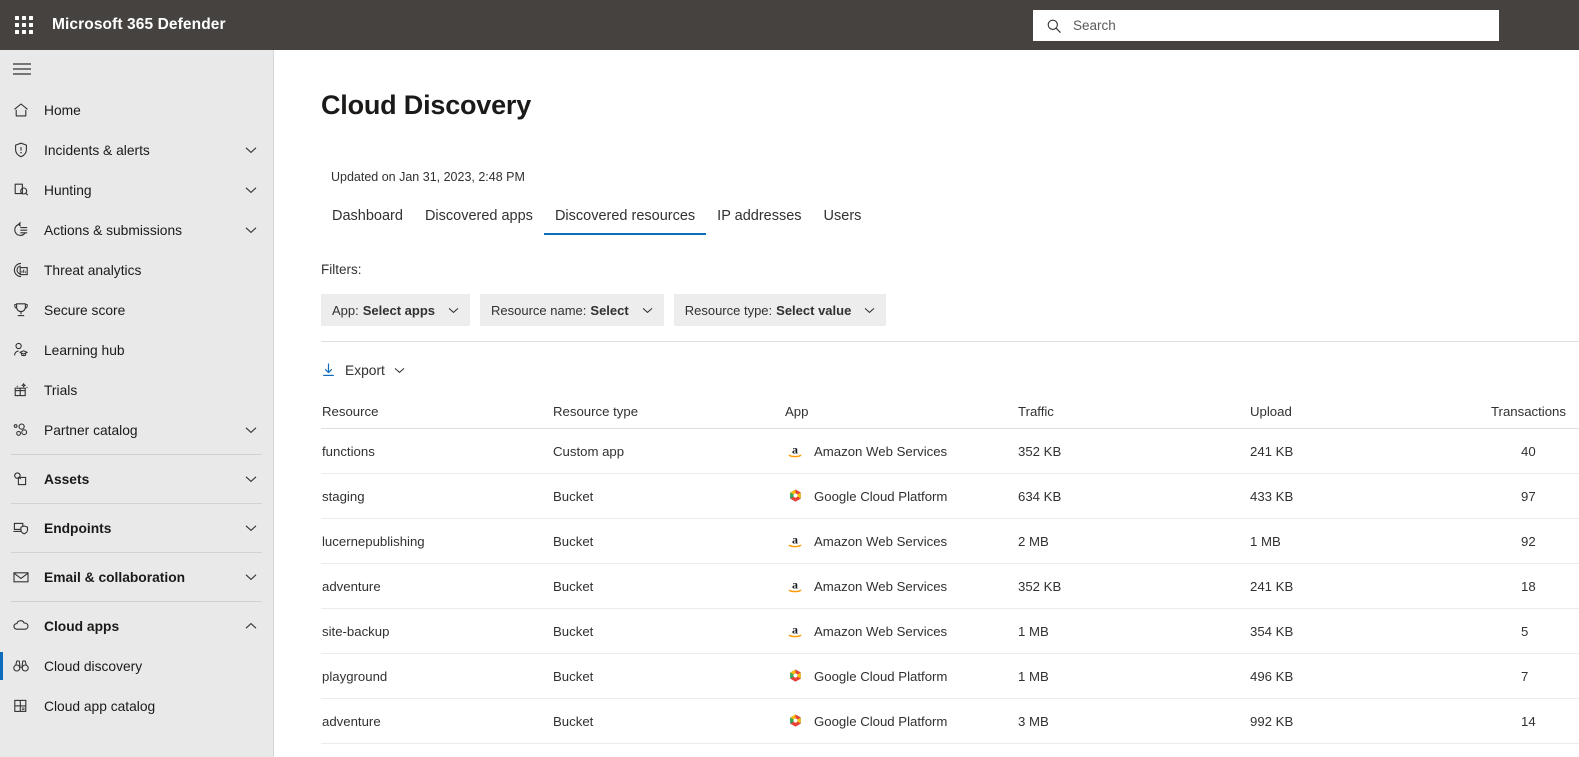  I want to click on filter-resource-name-key: Resource name:, so click(539, 310).